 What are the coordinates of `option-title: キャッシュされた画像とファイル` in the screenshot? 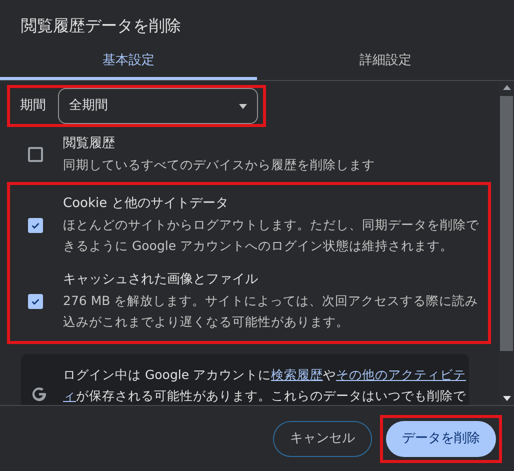 It's located at (161, 280).